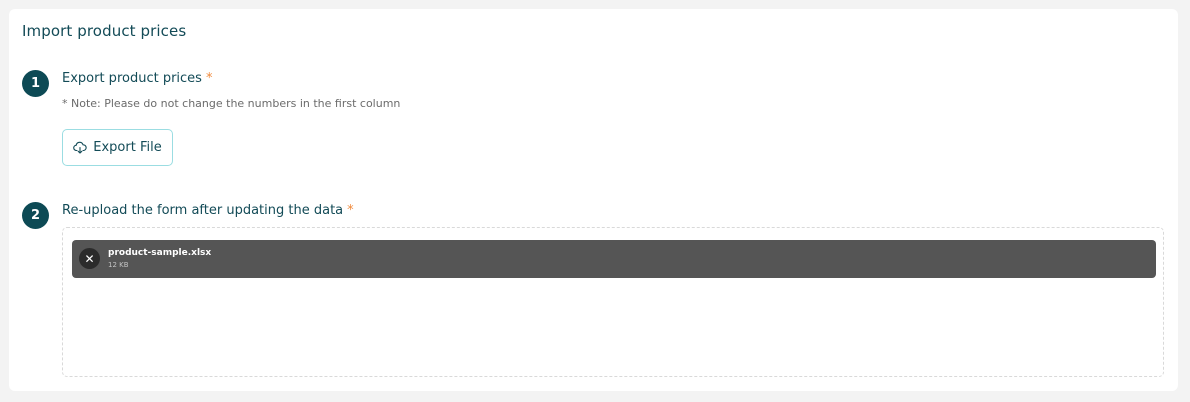  Describe the element at coordinates (160, 253) in the screenshot. I see `file-name: product-sample.xlsx` at that location.